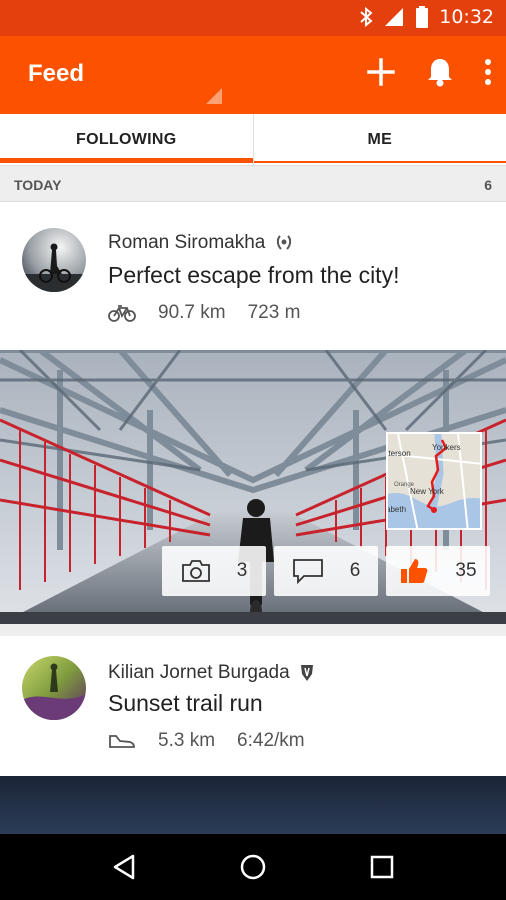 The image size is (506, 900). What do you see at coordinates (126, 160) in the screenshot?
I see `tab-selected-indicator` at bounding box center [126, 160].